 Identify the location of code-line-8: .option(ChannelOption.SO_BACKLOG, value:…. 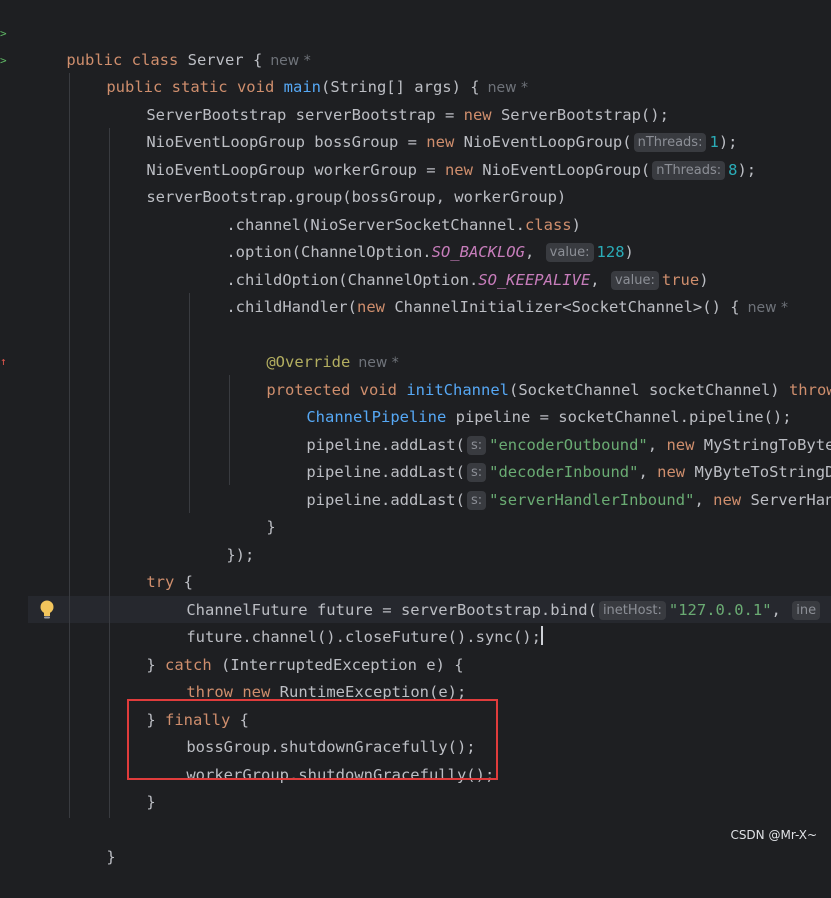
(430, 252).